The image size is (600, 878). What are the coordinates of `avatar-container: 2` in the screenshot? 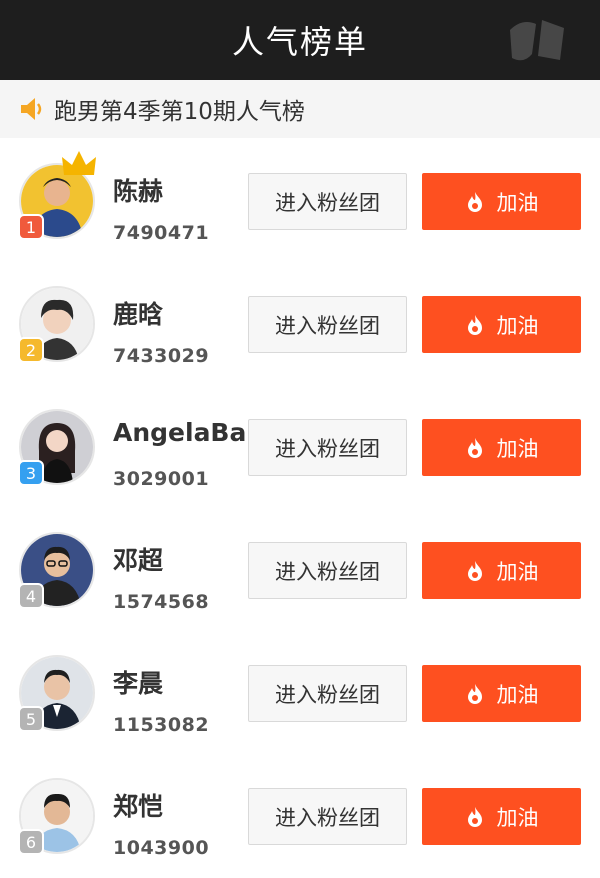 It's located at (56, 324).